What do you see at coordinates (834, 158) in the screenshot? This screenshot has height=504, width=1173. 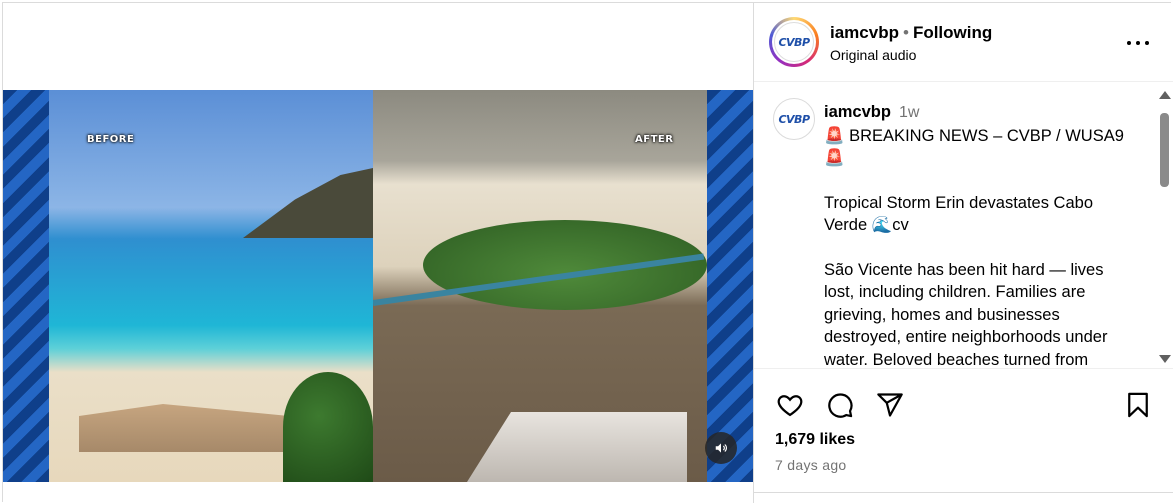 I see `caption-line: 🚨` at bounding box center [834, 158].